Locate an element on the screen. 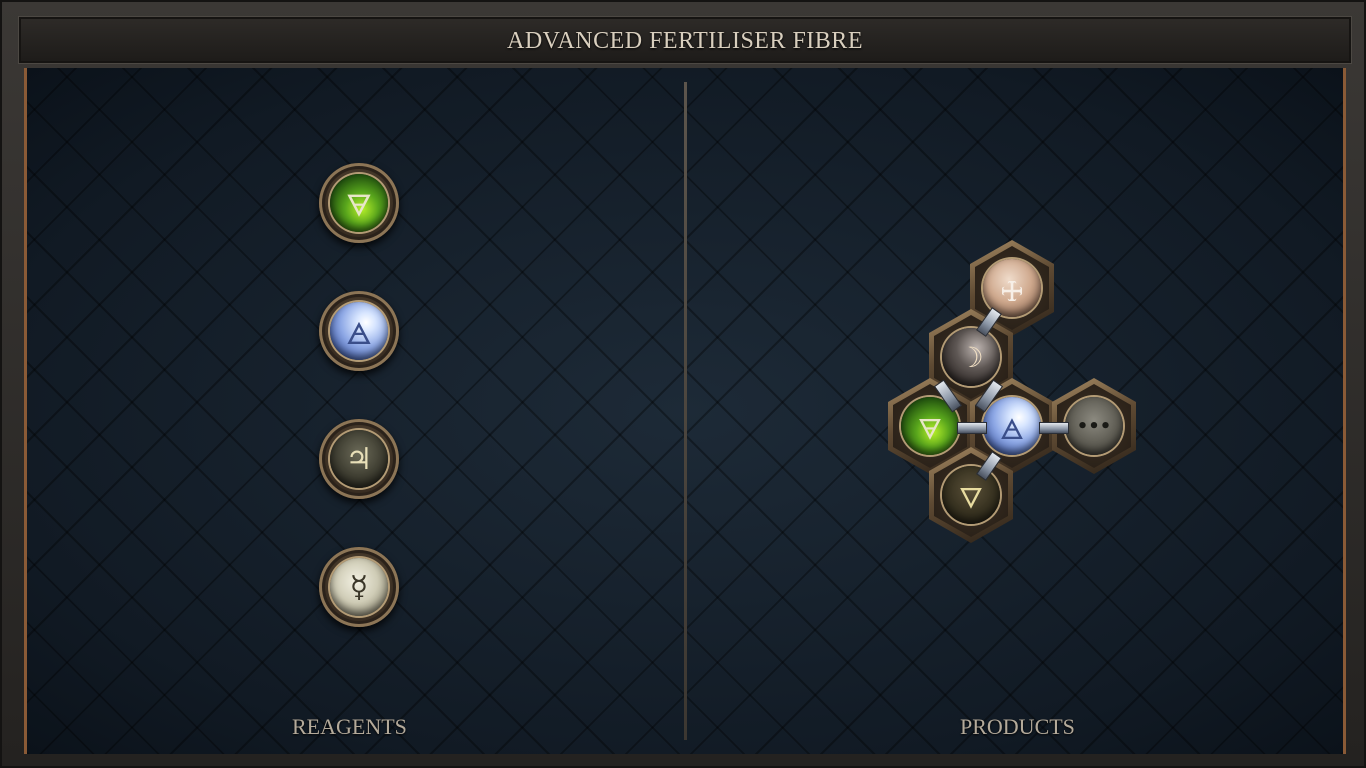 The width and height of the screenshot is (1366, 768). reagents-label: REAGENTS is located at coordinates (349, 726).